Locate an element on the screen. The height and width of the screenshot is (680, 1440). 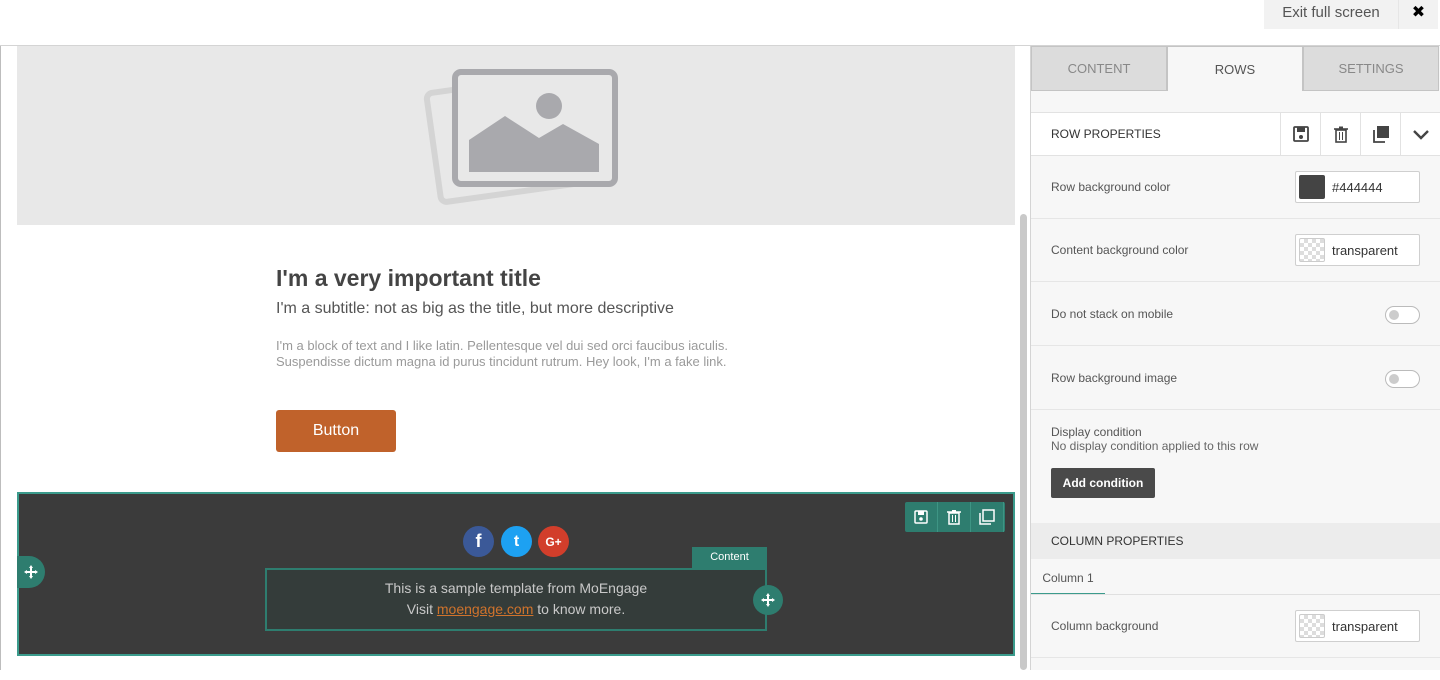
display-condition-label: Display condition is located at coordinates (1096, 432).